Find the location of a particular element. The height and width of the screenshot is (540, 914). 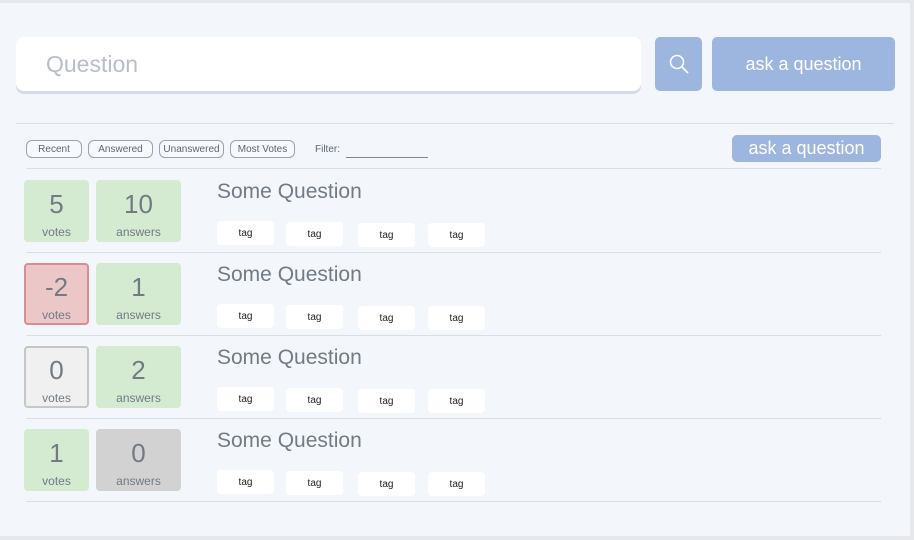

search-bar is located at coordinates (328, 64).